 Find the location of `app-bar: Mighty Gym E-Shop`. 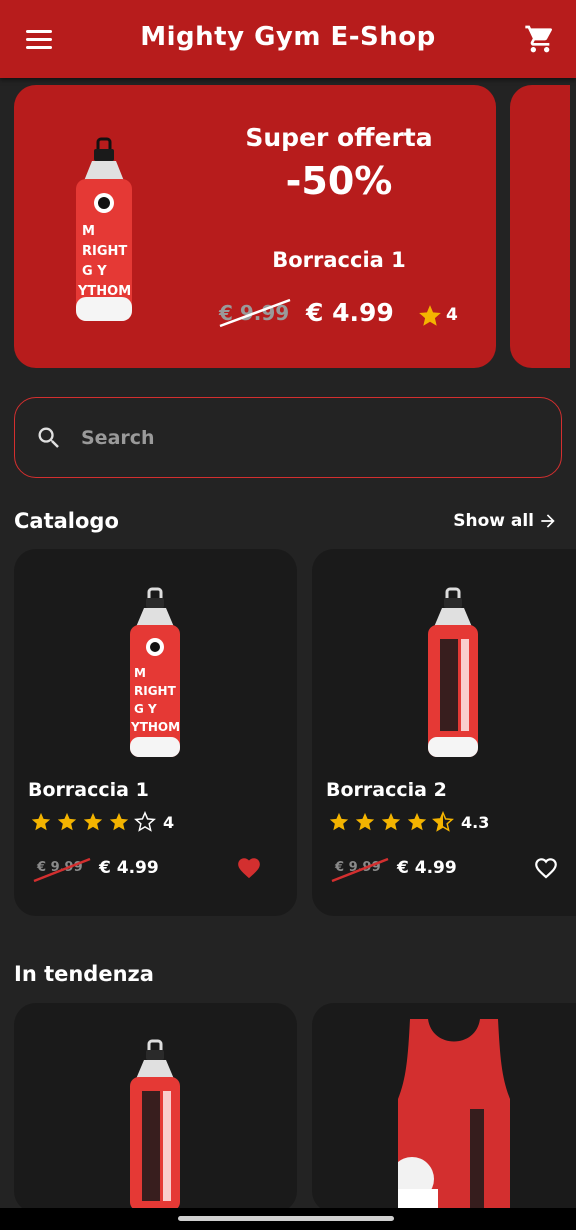

app-bar: Mighty Gym E-Shop is located at coordinates (288, 39).